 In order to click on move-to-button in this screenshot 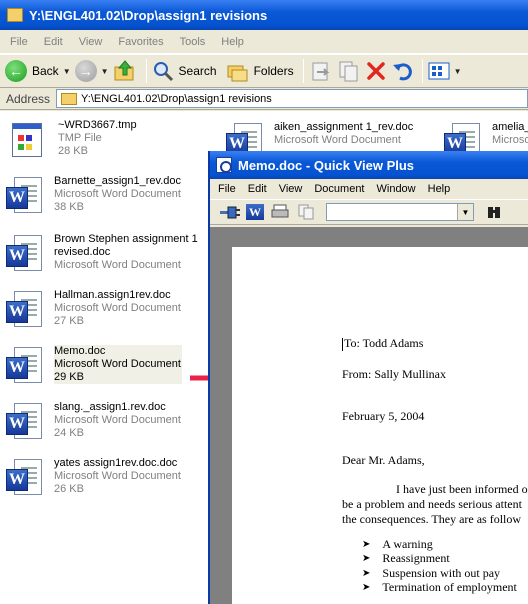, I will do `click(321, 71)`.